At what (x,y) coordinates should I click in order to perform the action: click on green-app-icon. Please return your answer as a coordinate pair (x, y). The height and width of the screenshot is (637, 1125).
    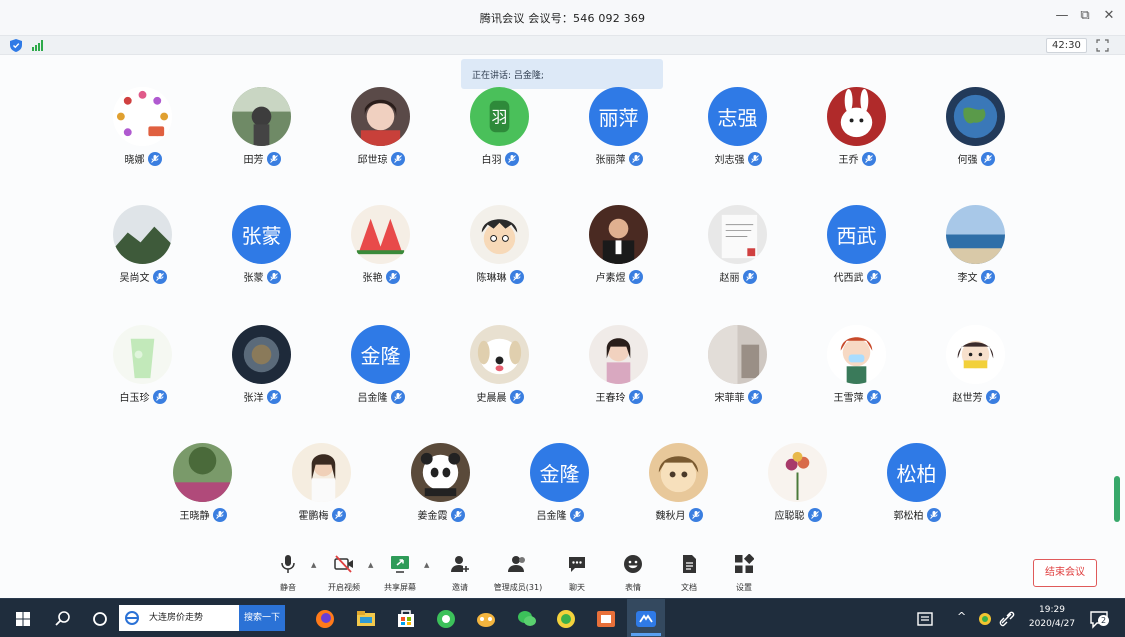
    Looking at the image, I should click on (446, 619).